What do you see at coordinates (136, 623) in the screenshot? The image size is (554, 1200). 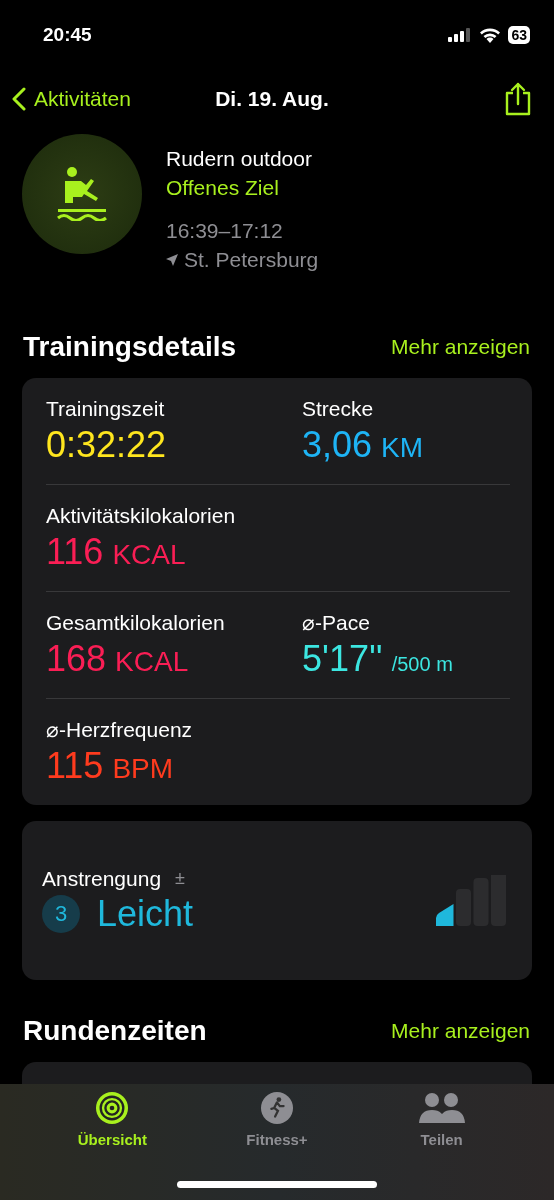 I see `metric-label: Gesamtkilokalorien` at bounding box center [136, 623].